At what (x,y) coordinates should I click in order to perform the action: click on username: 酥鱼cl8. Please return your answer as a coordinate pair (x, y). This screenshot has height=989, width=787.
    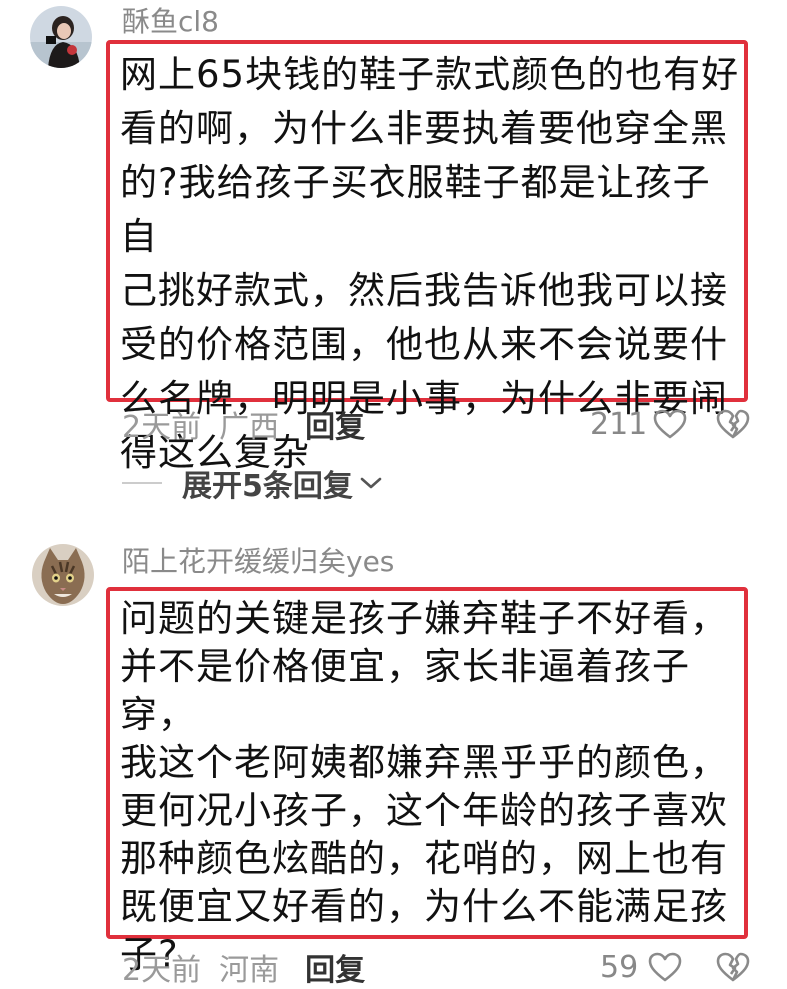
    Looking at the image, I should click on (170, 22).